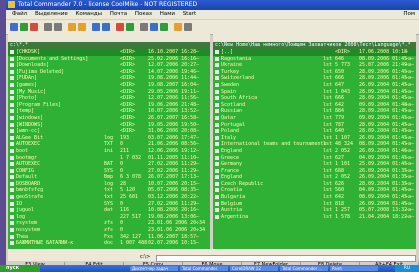 Image resolution: width=419 pixels, height=272 pixels. What do you see at coordinates (48, 27) in the screenshot?
I see `tree-view-icon` at bounding box center [48, 27].